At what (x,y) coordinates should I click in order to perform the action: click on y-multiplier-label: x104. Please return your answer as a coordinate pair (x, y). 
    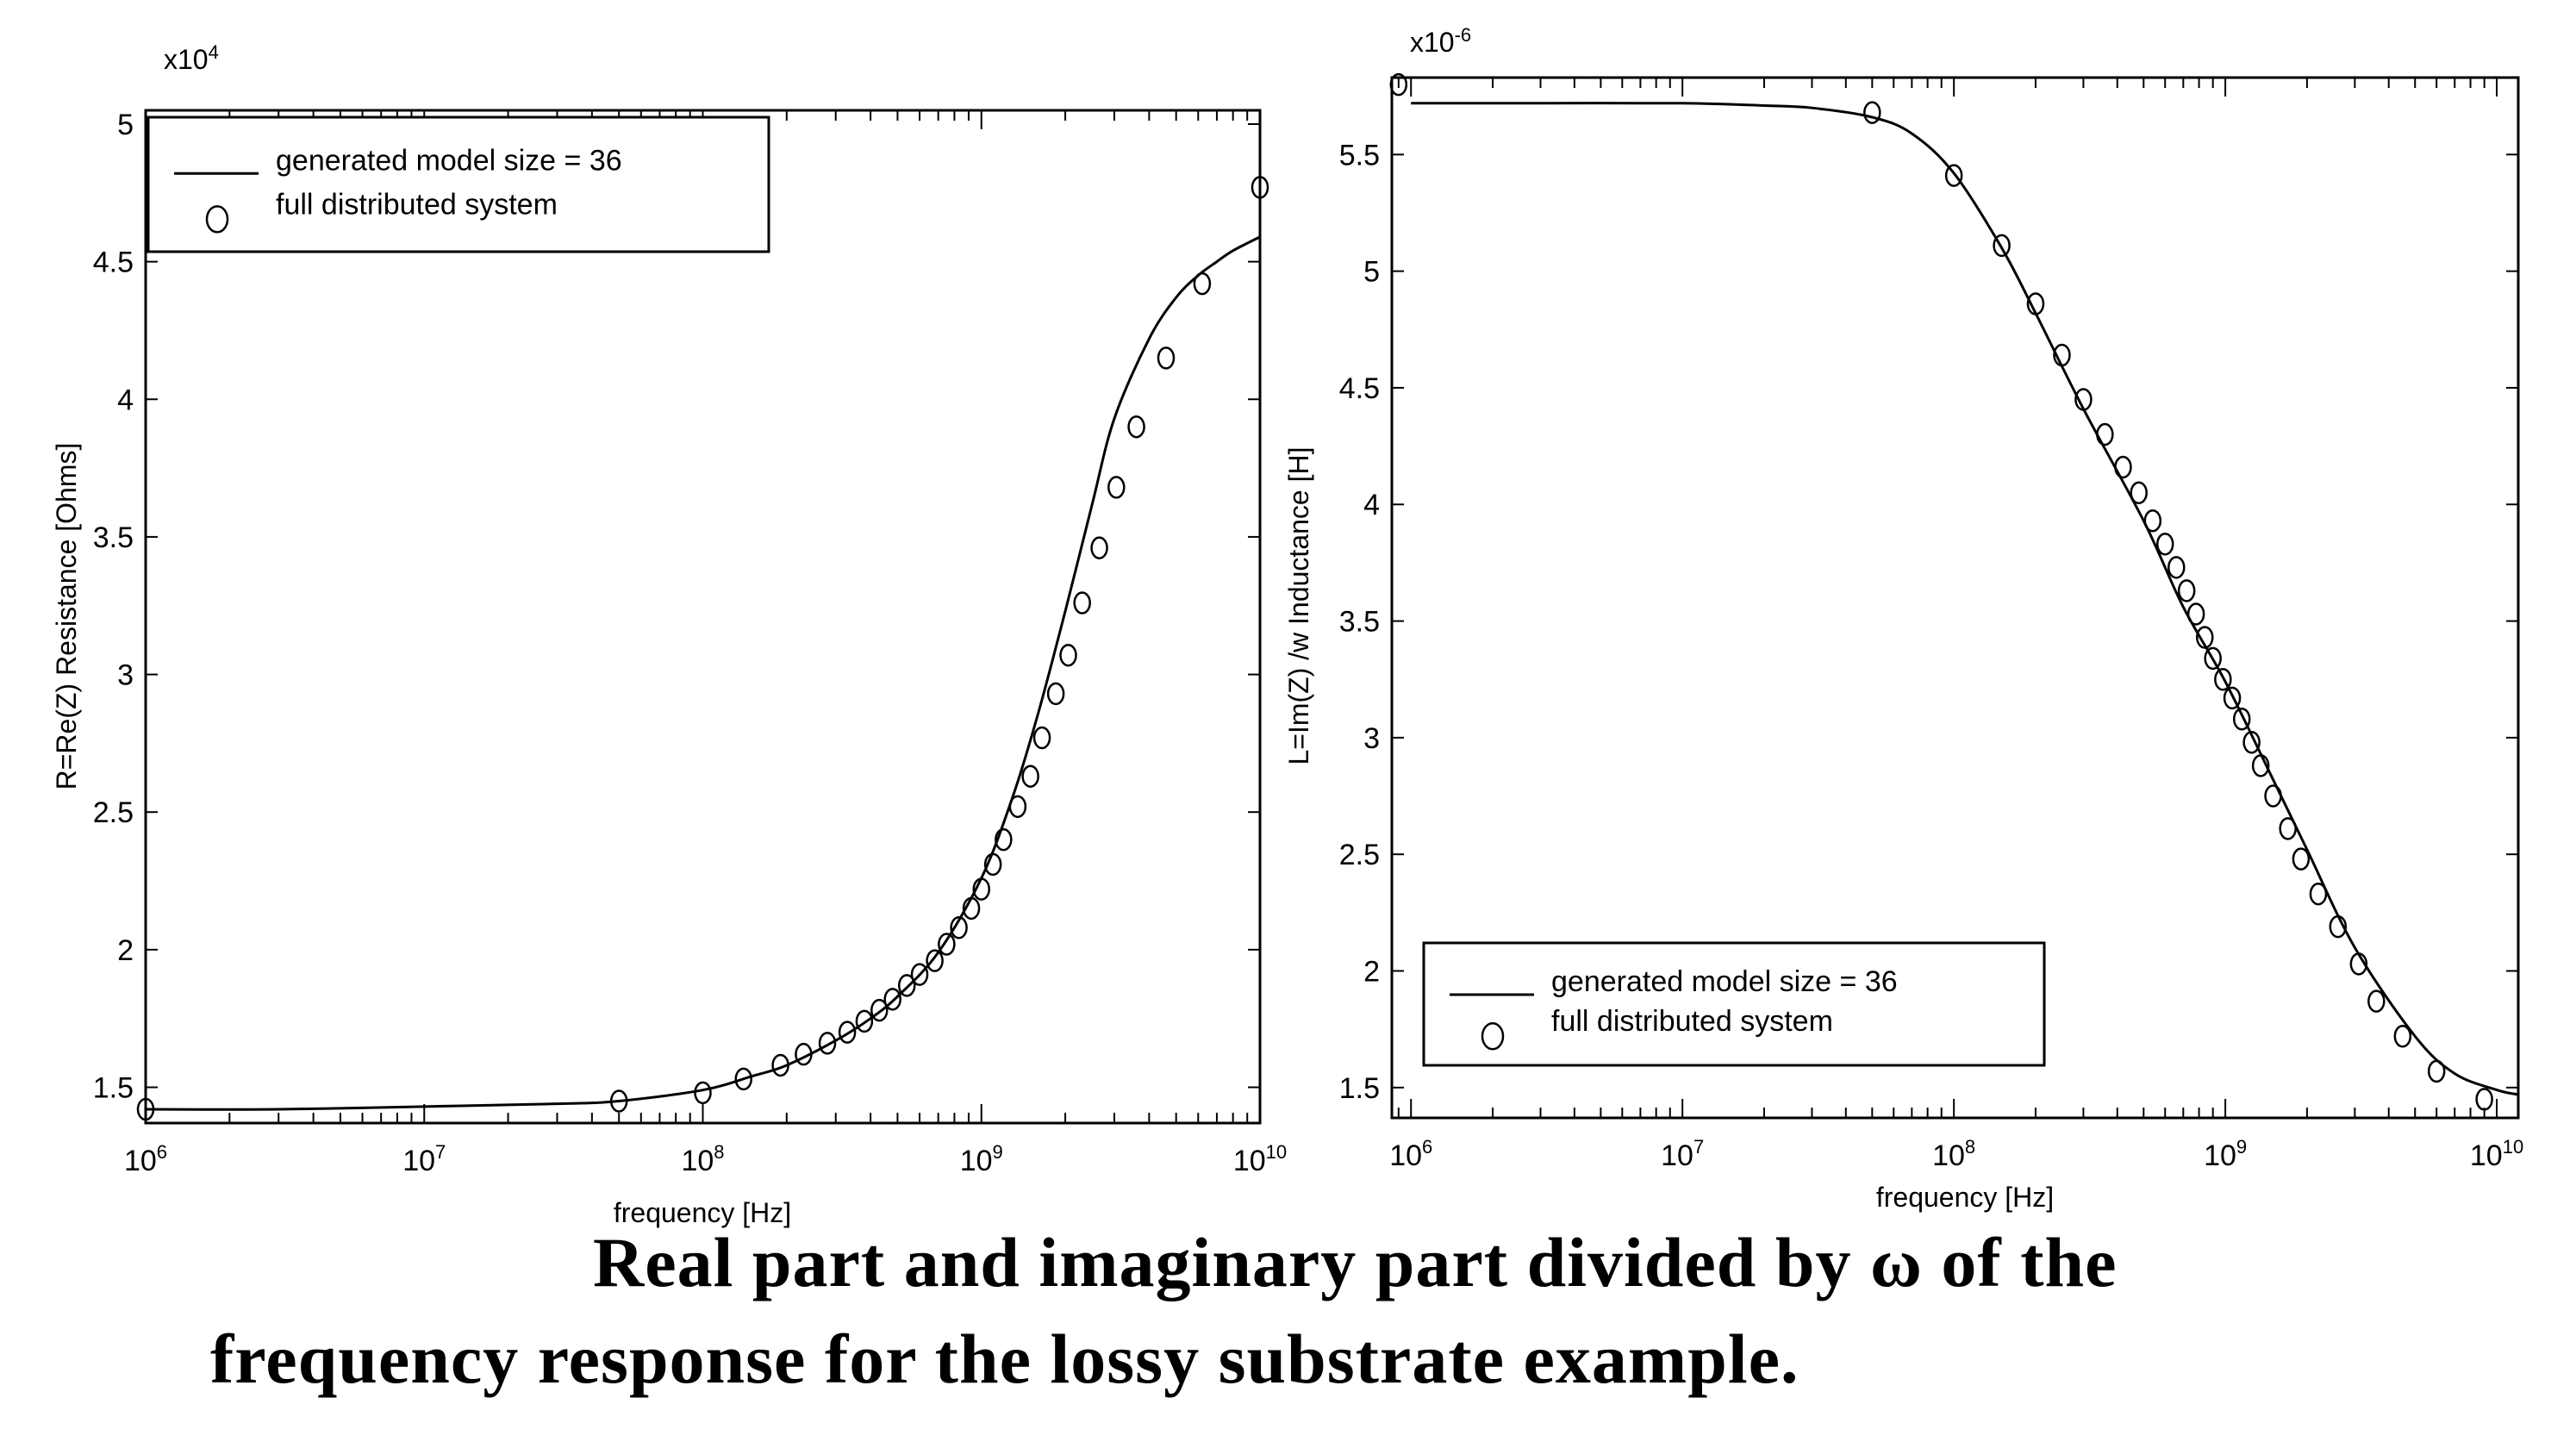
    Looking at the image, I should click on (191, 58).